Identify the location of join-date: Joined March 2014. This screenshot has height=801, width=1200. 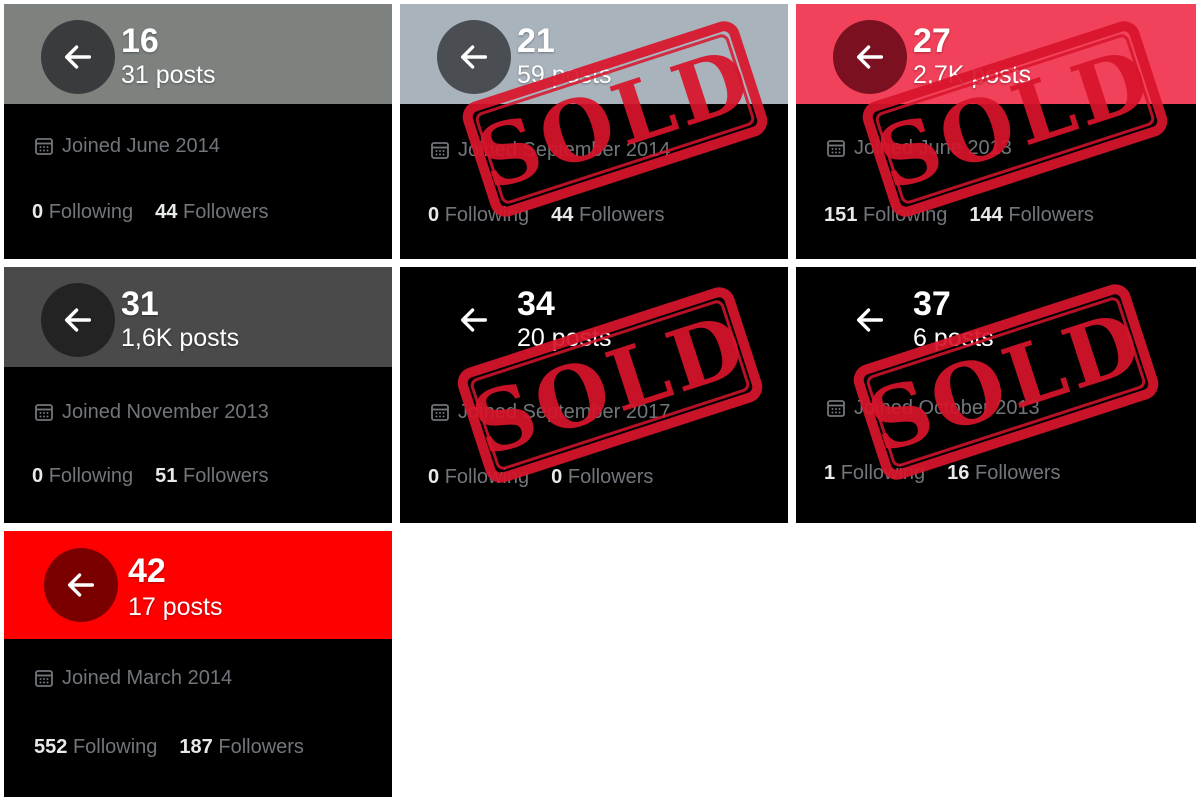
(133, 678).